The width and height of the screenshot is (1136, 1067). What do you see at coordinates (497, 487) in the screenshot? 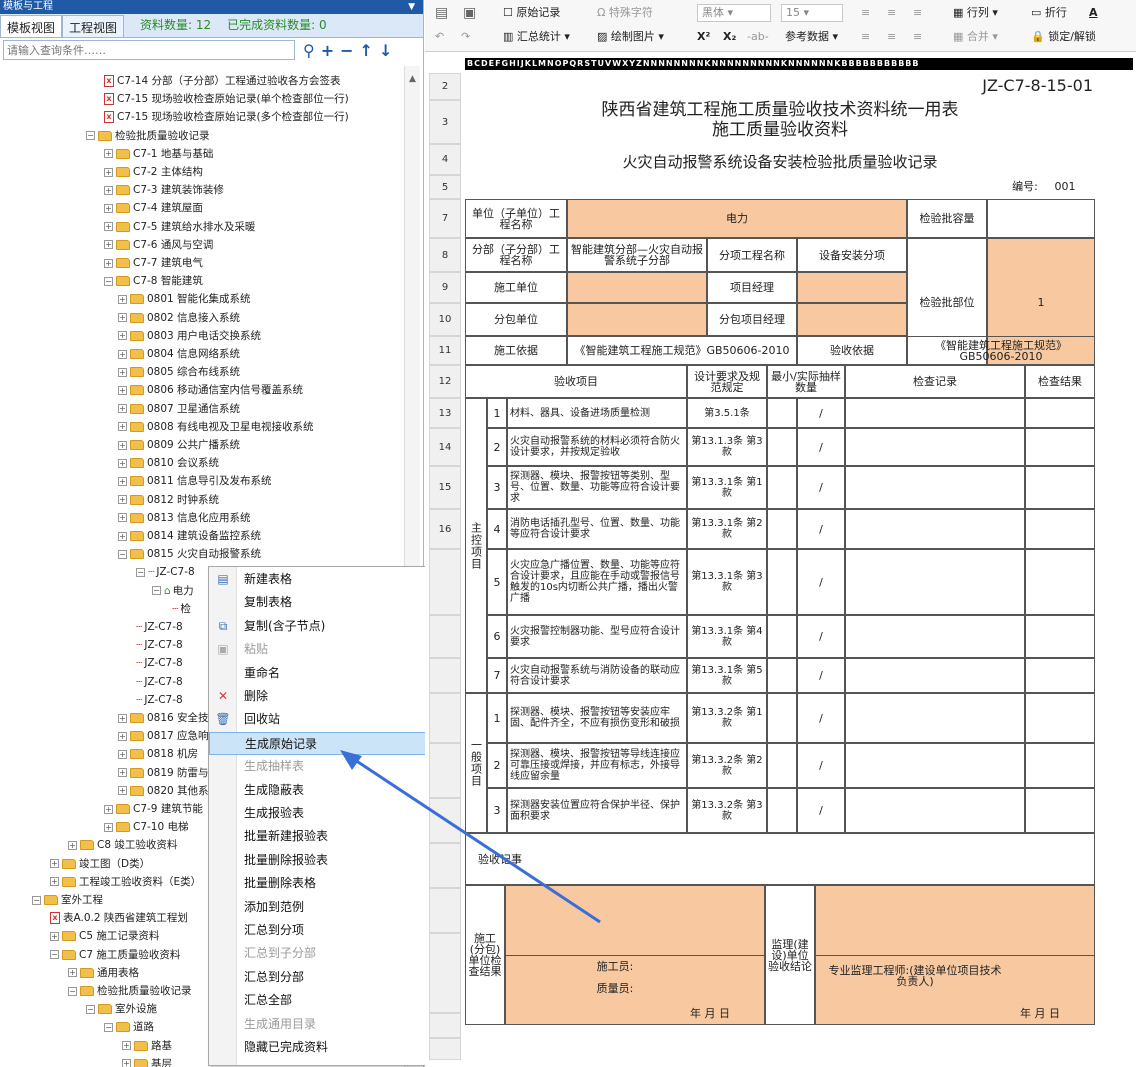
I see `item-number: 3` at bounding box center [497, 487].